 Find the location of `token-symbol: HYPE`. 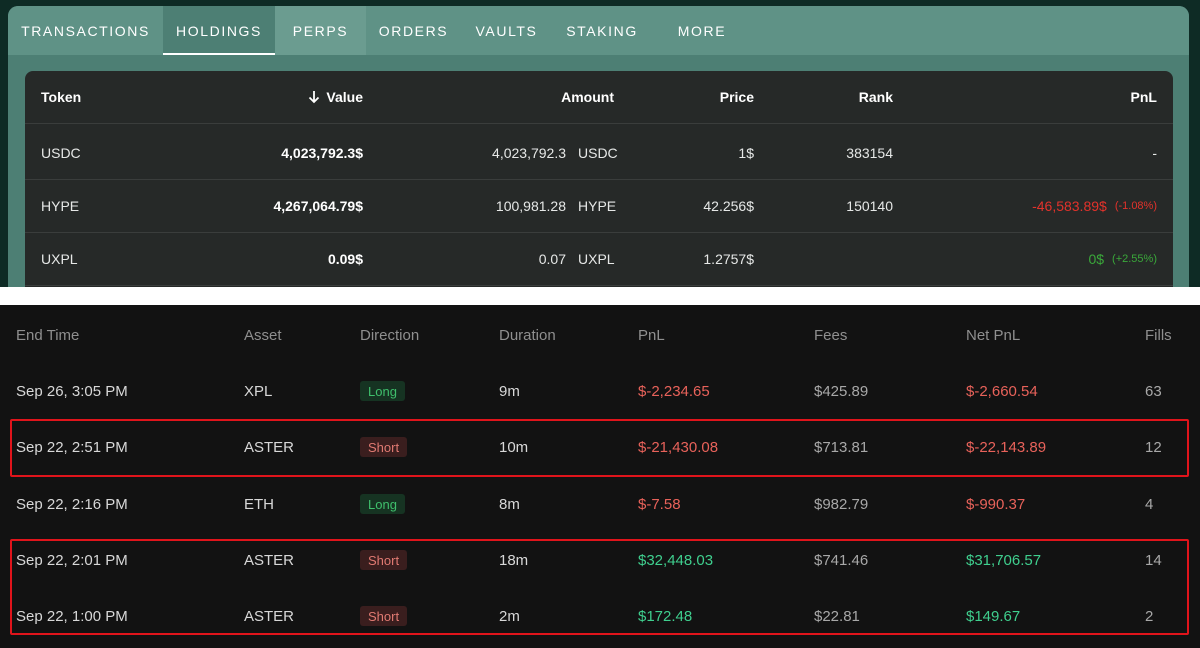

token-symbol: HYPE is located at coordinates (597, 206).